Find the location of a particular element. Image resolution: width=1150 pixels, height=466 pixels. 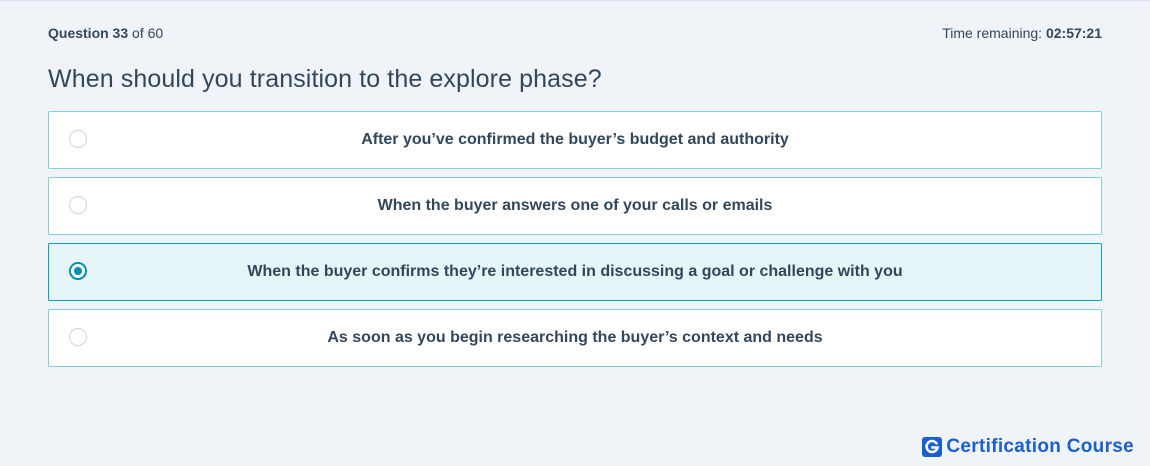

radio-button-selected is located at coordinates (78, 271).